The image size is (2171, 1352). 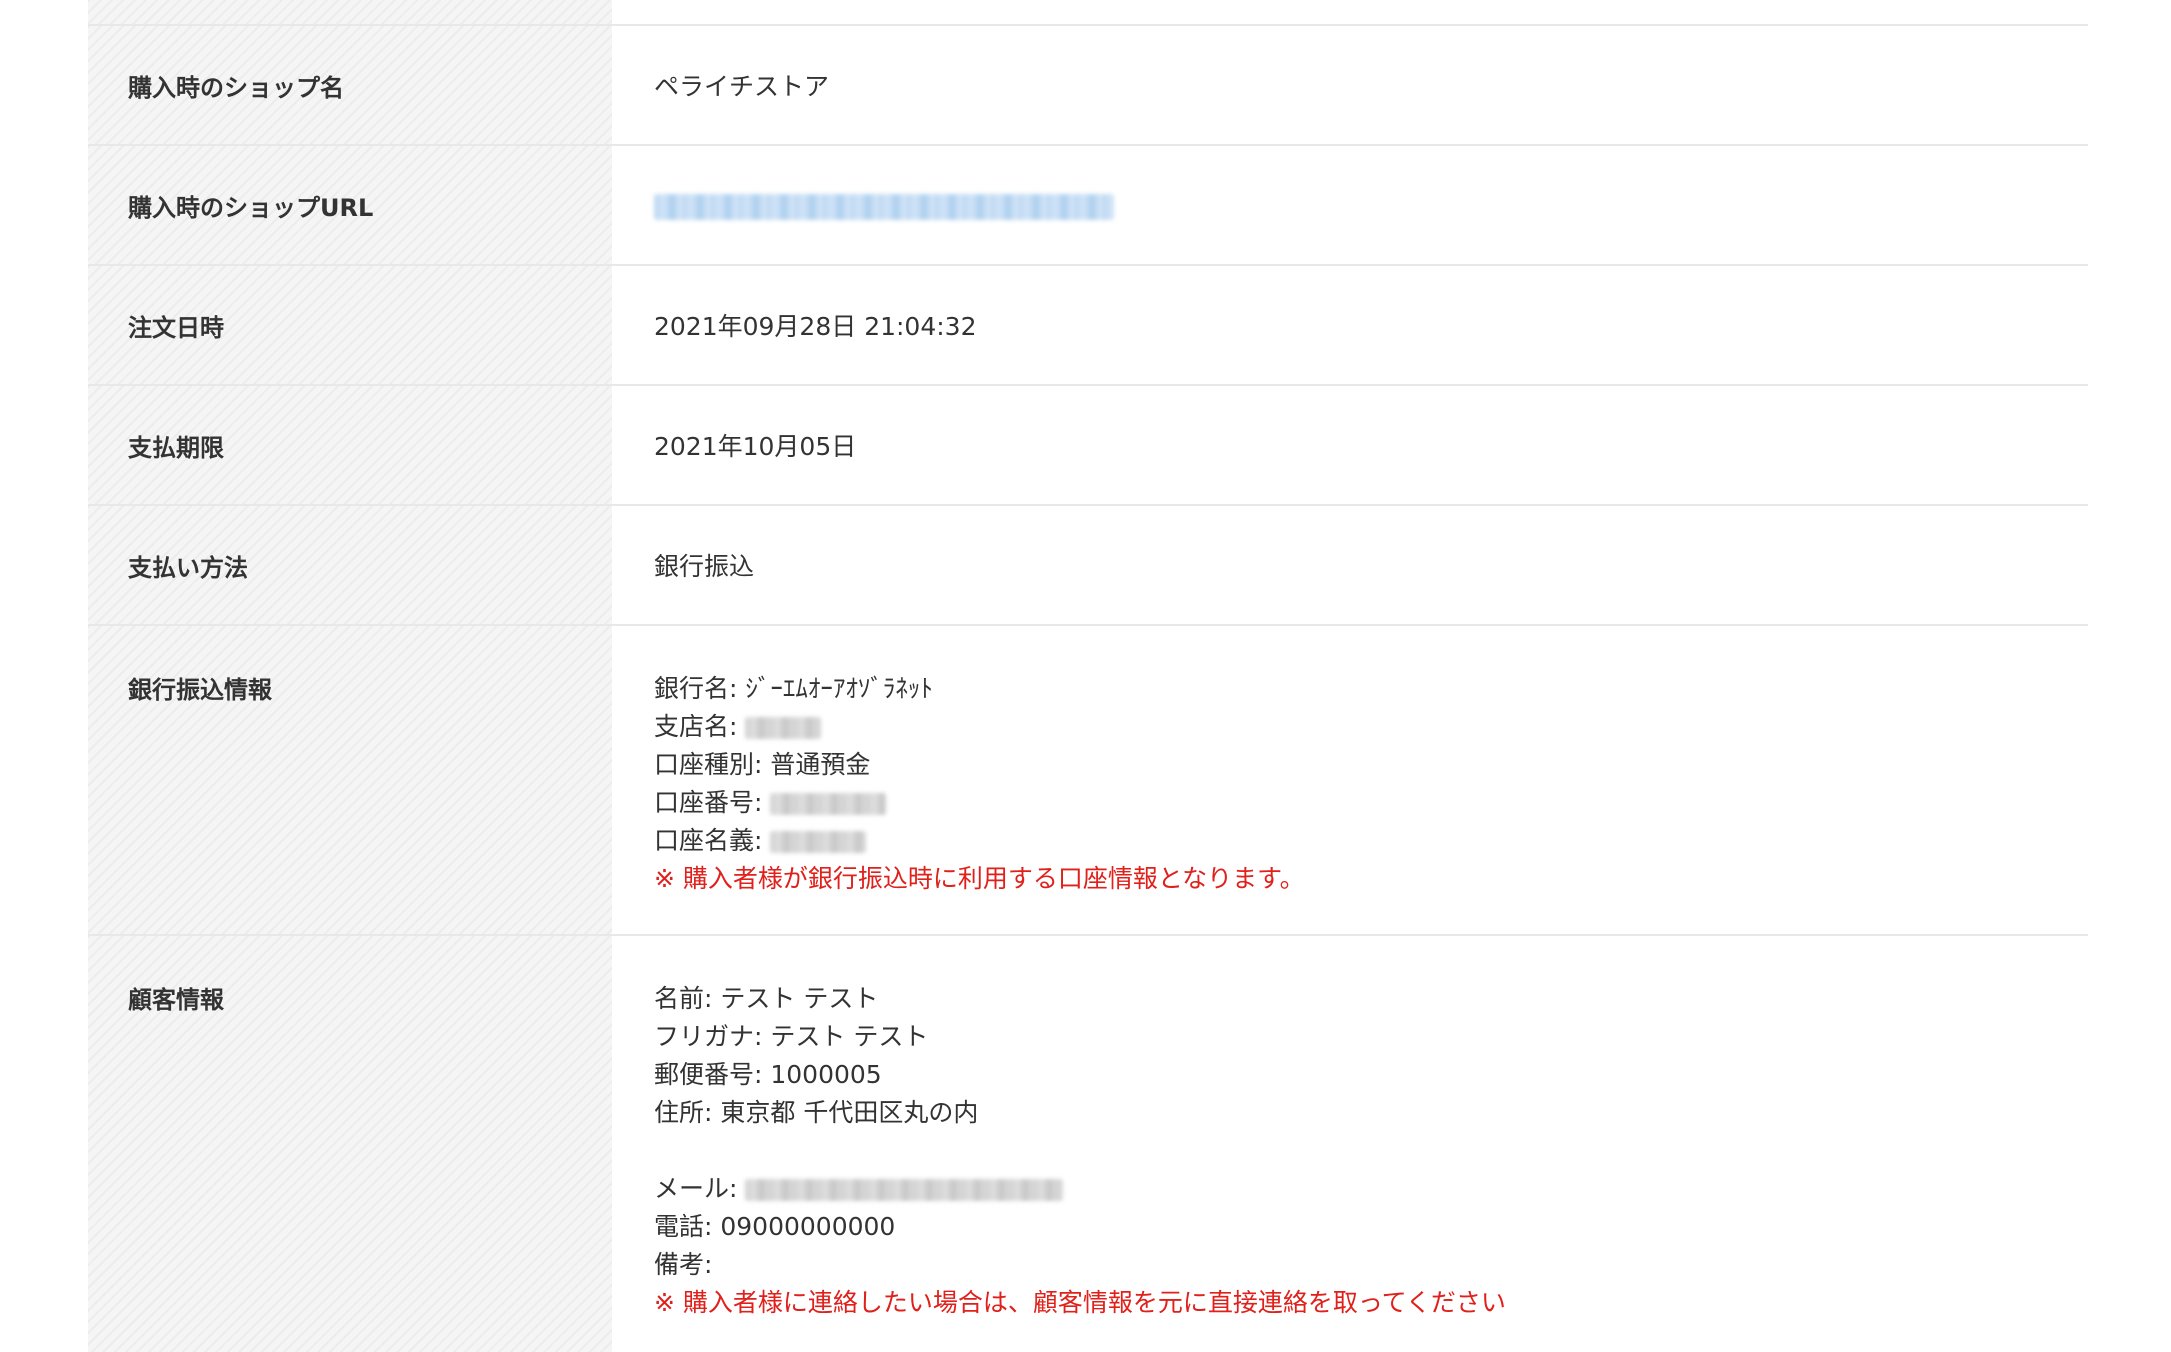 What do you see at coordinates (815, 326) in the screenshot?
I see `order-datetime-value: 2021年09月28日 21:04:32` at bounding box center [815, 326].